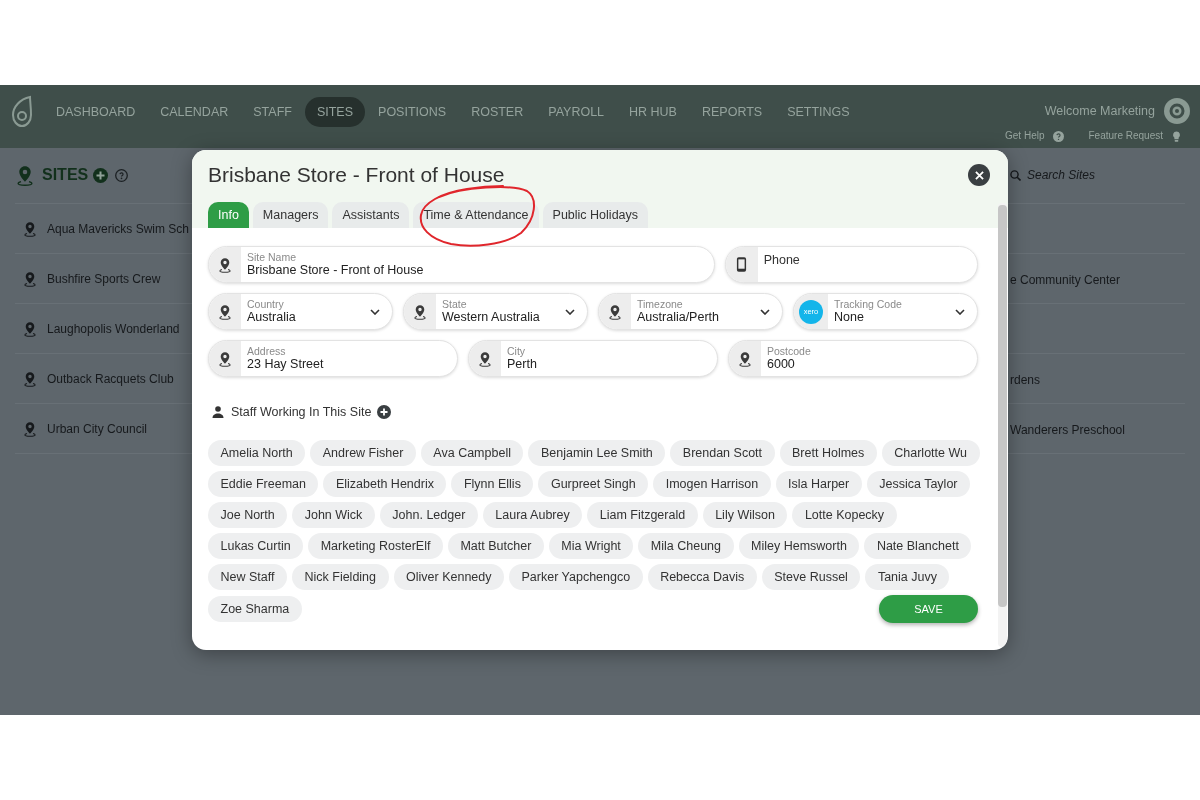  I want to click on staff-tag: Laura Aubrey, so click(532, 515).